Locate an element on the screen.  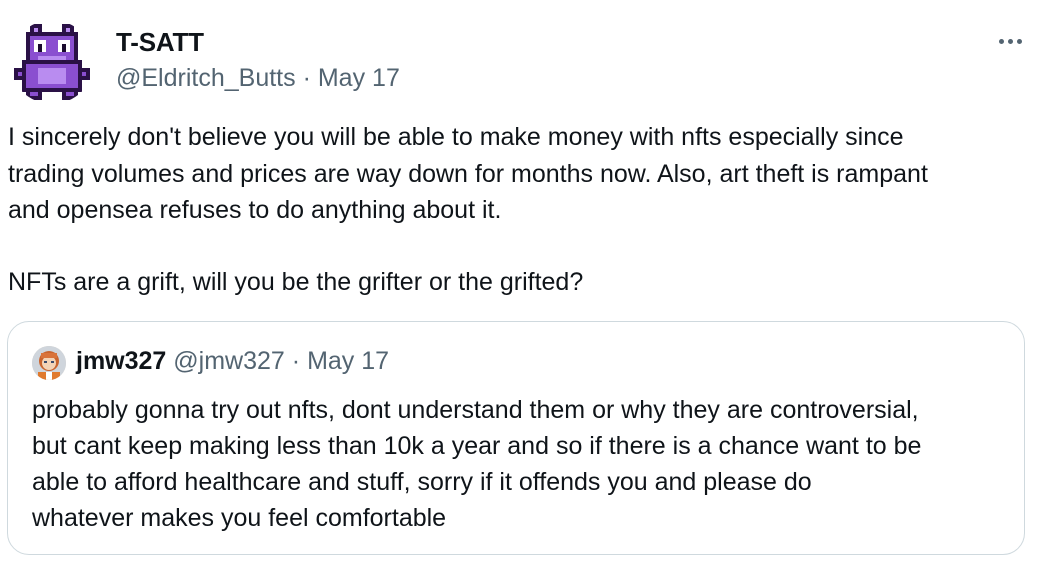
quoted-tweet-date: May 17 is located at coordinates (348, 361).